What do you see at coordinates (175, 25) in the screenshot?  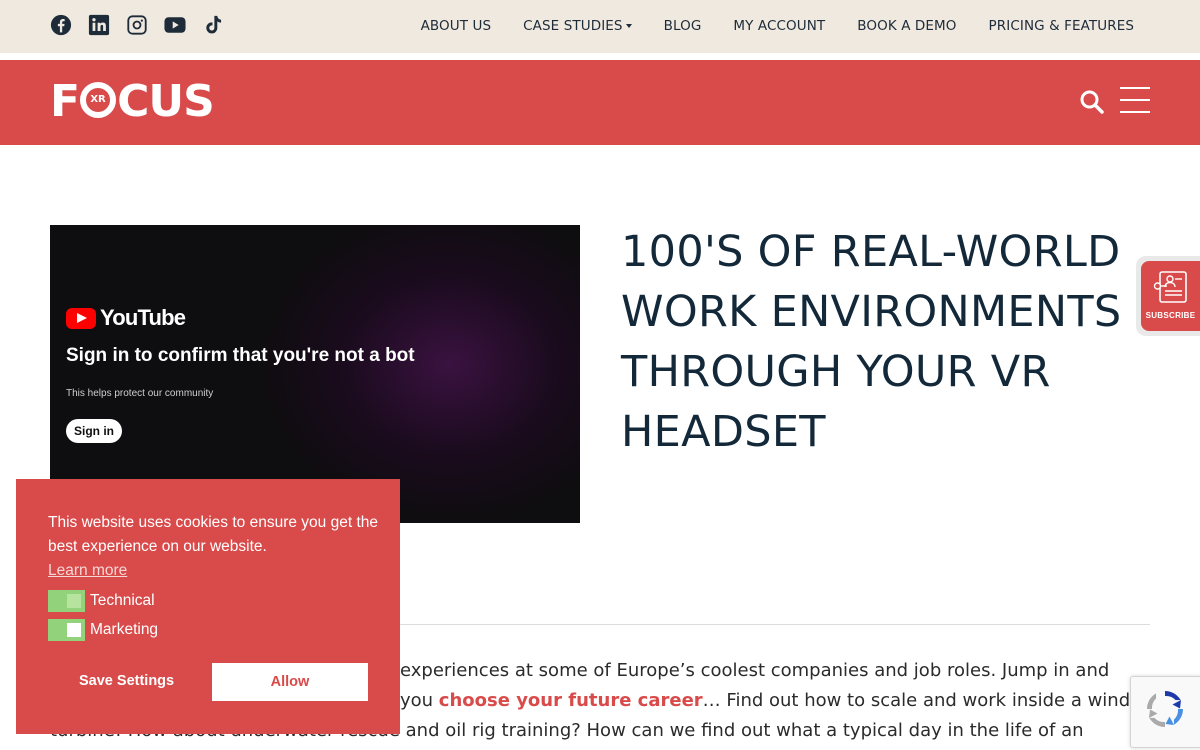 I see `youtube-icon` at bounding box center [175, 25].